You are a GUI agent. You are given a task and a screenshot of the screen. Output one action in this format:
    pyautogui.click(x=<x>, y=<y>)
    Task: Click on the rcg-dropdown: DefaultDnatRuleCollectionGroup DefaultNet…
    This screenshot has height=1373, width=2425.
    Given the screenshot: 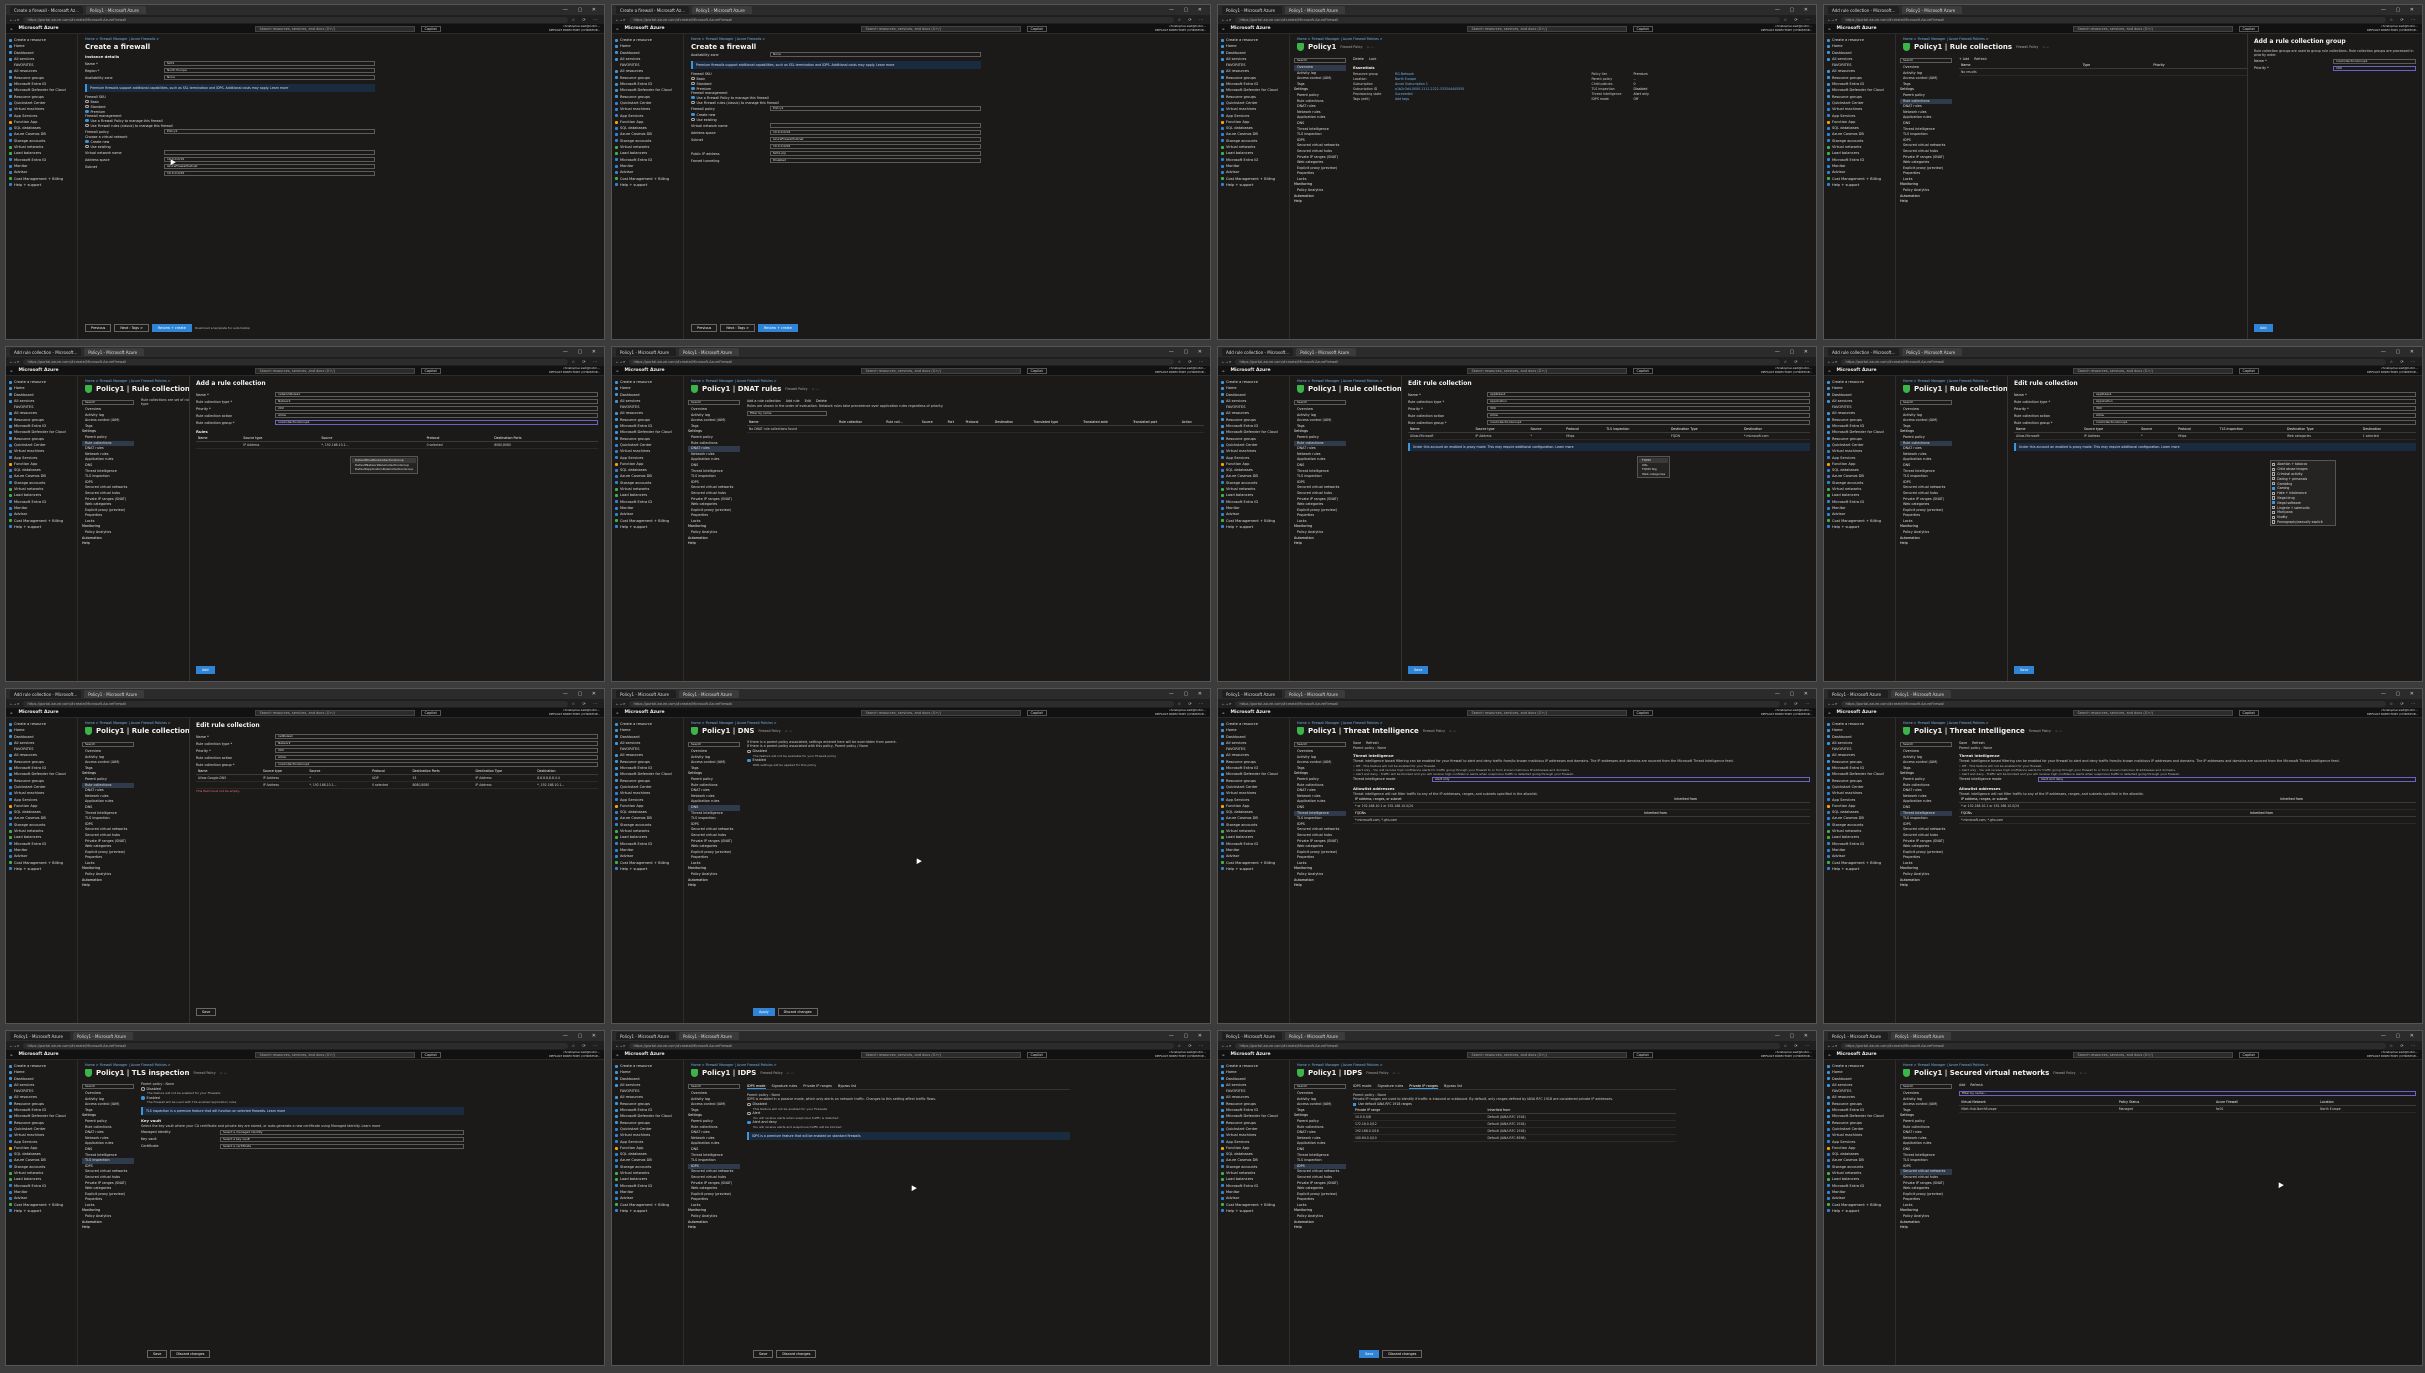 What is the action you would take?
    pyautogui.click(x=384, y=465)
    